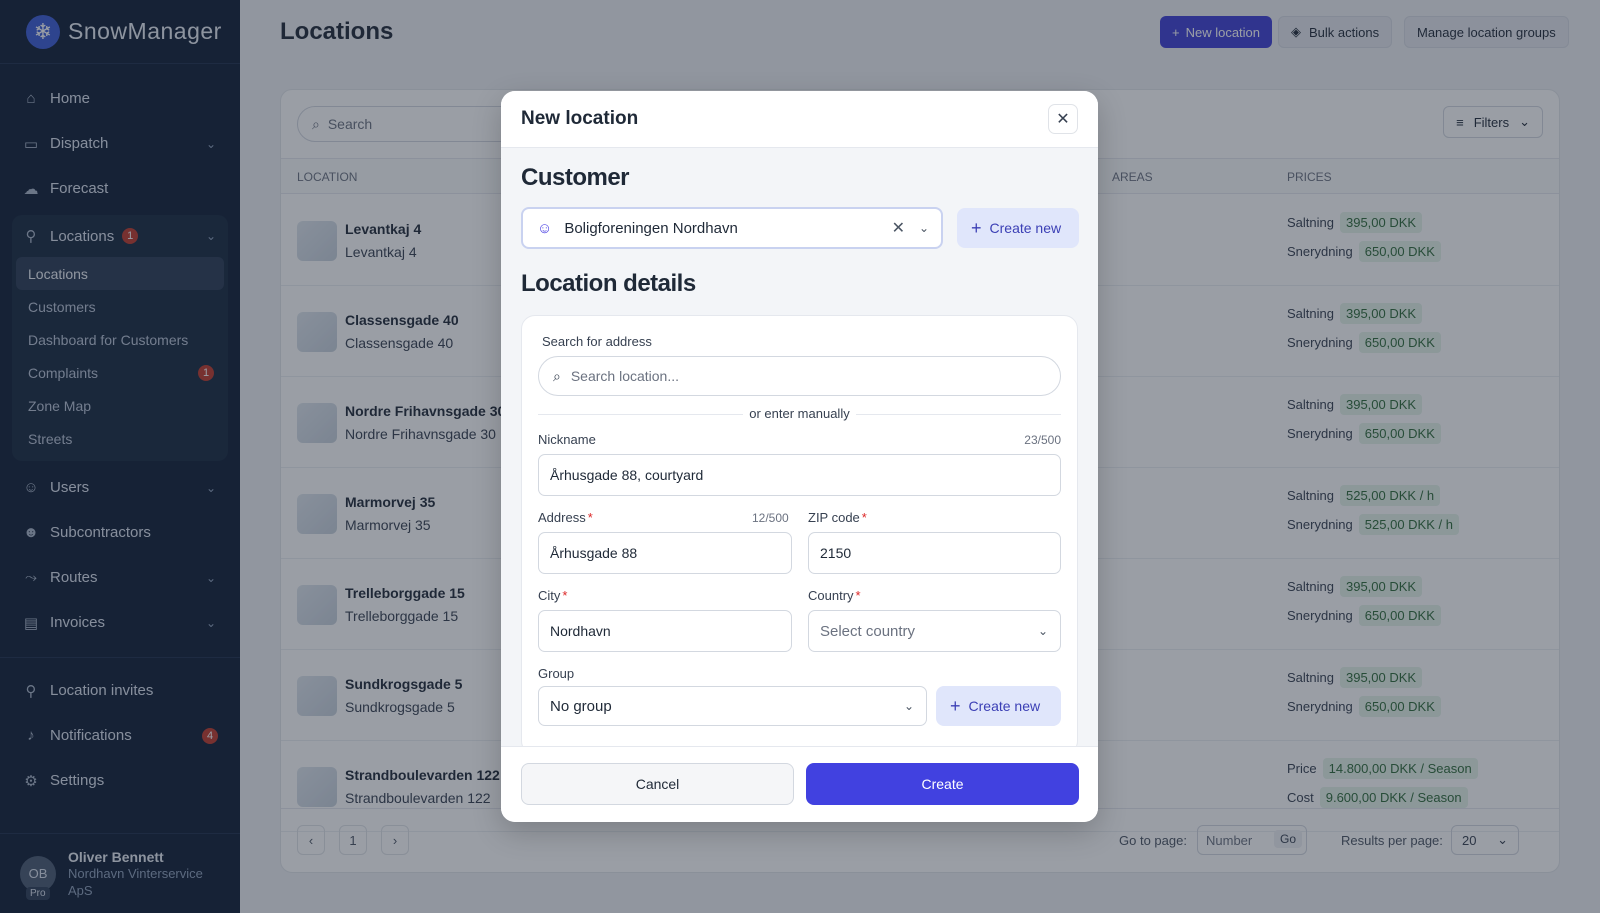 The height and width of the screenshot is (913, 1600). Describe the element at coordinates (799, 784) in the screenshot. I see `modal-footer: Cancel Create` at that location.